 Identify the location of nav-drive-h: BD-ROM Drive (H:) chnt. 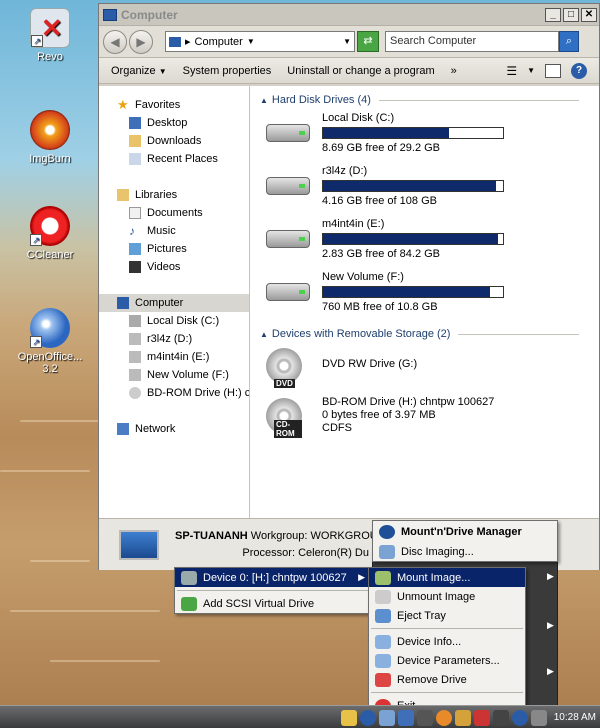
(174, 393).